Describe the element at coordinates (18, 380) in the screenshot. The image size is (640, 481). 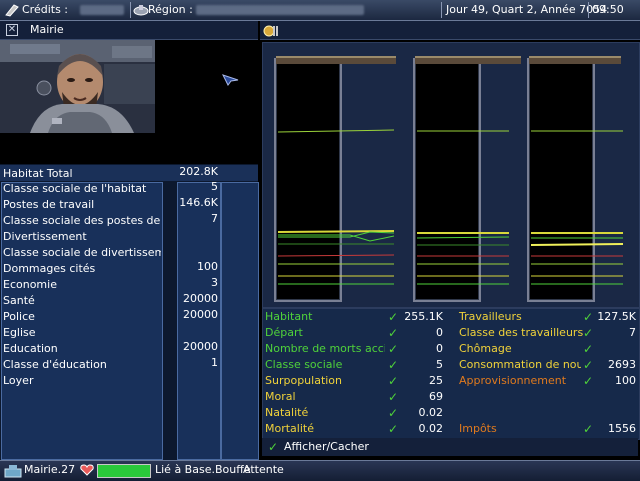
I see `table-row-label: Loyer` at that location.